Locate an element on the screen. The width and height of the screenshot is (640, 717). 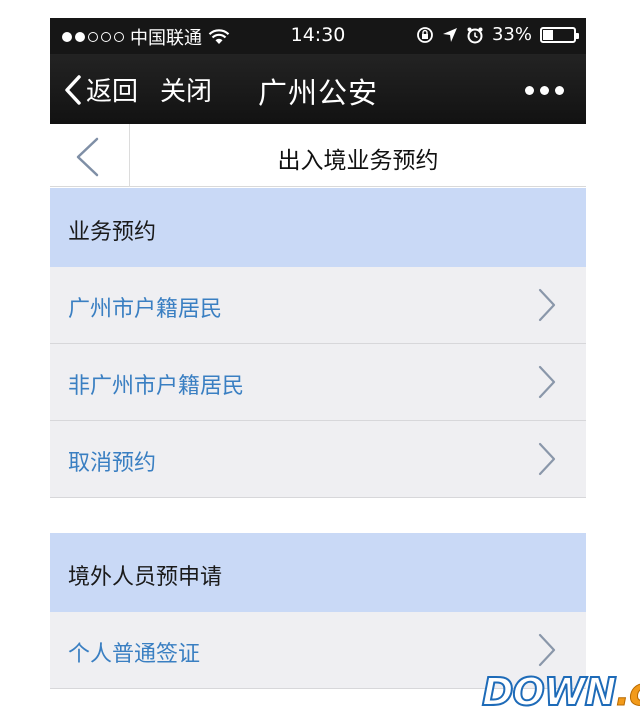
nav-back-button: 返回 is located at coordinates (101, 89).